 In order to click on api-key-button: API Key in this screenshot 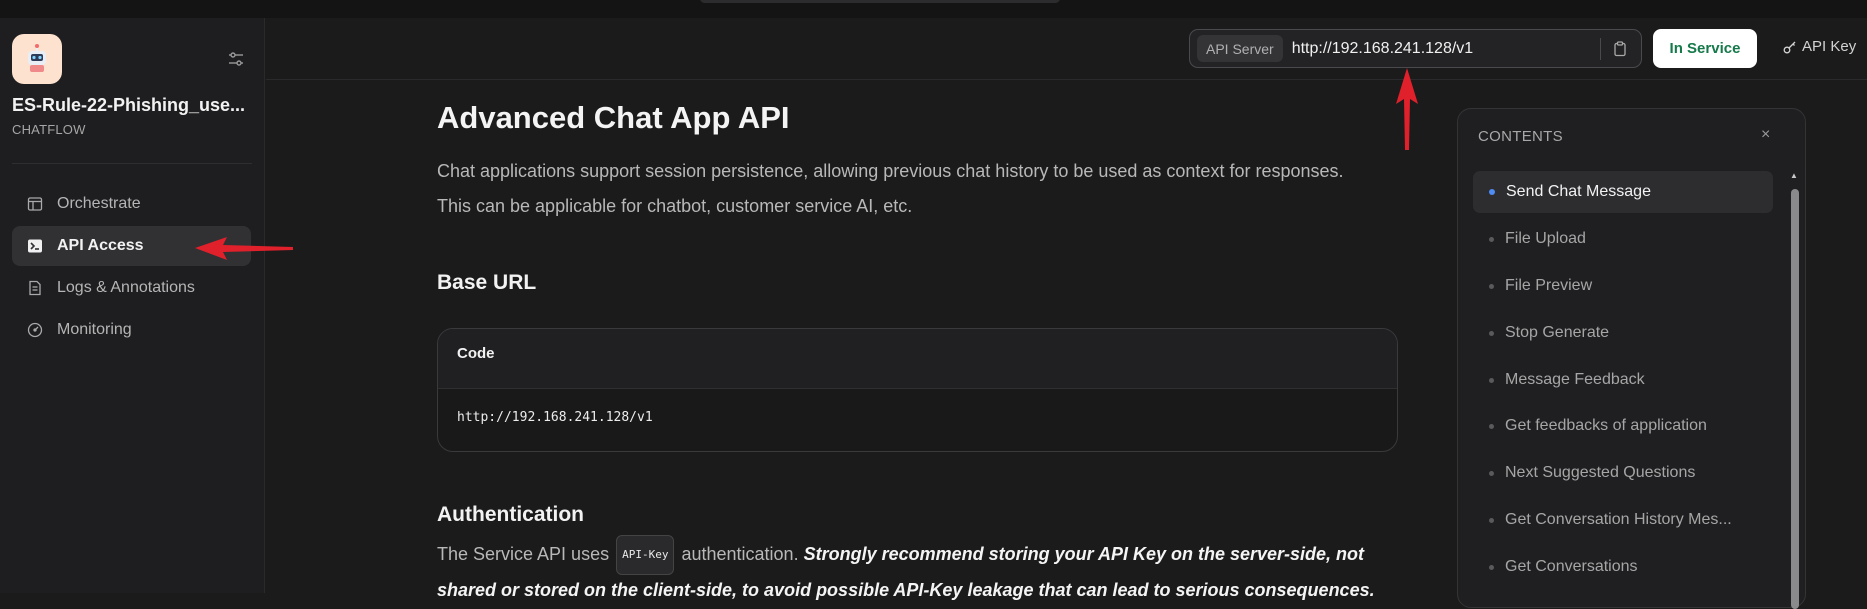, I will do `click(1819, 46)`.